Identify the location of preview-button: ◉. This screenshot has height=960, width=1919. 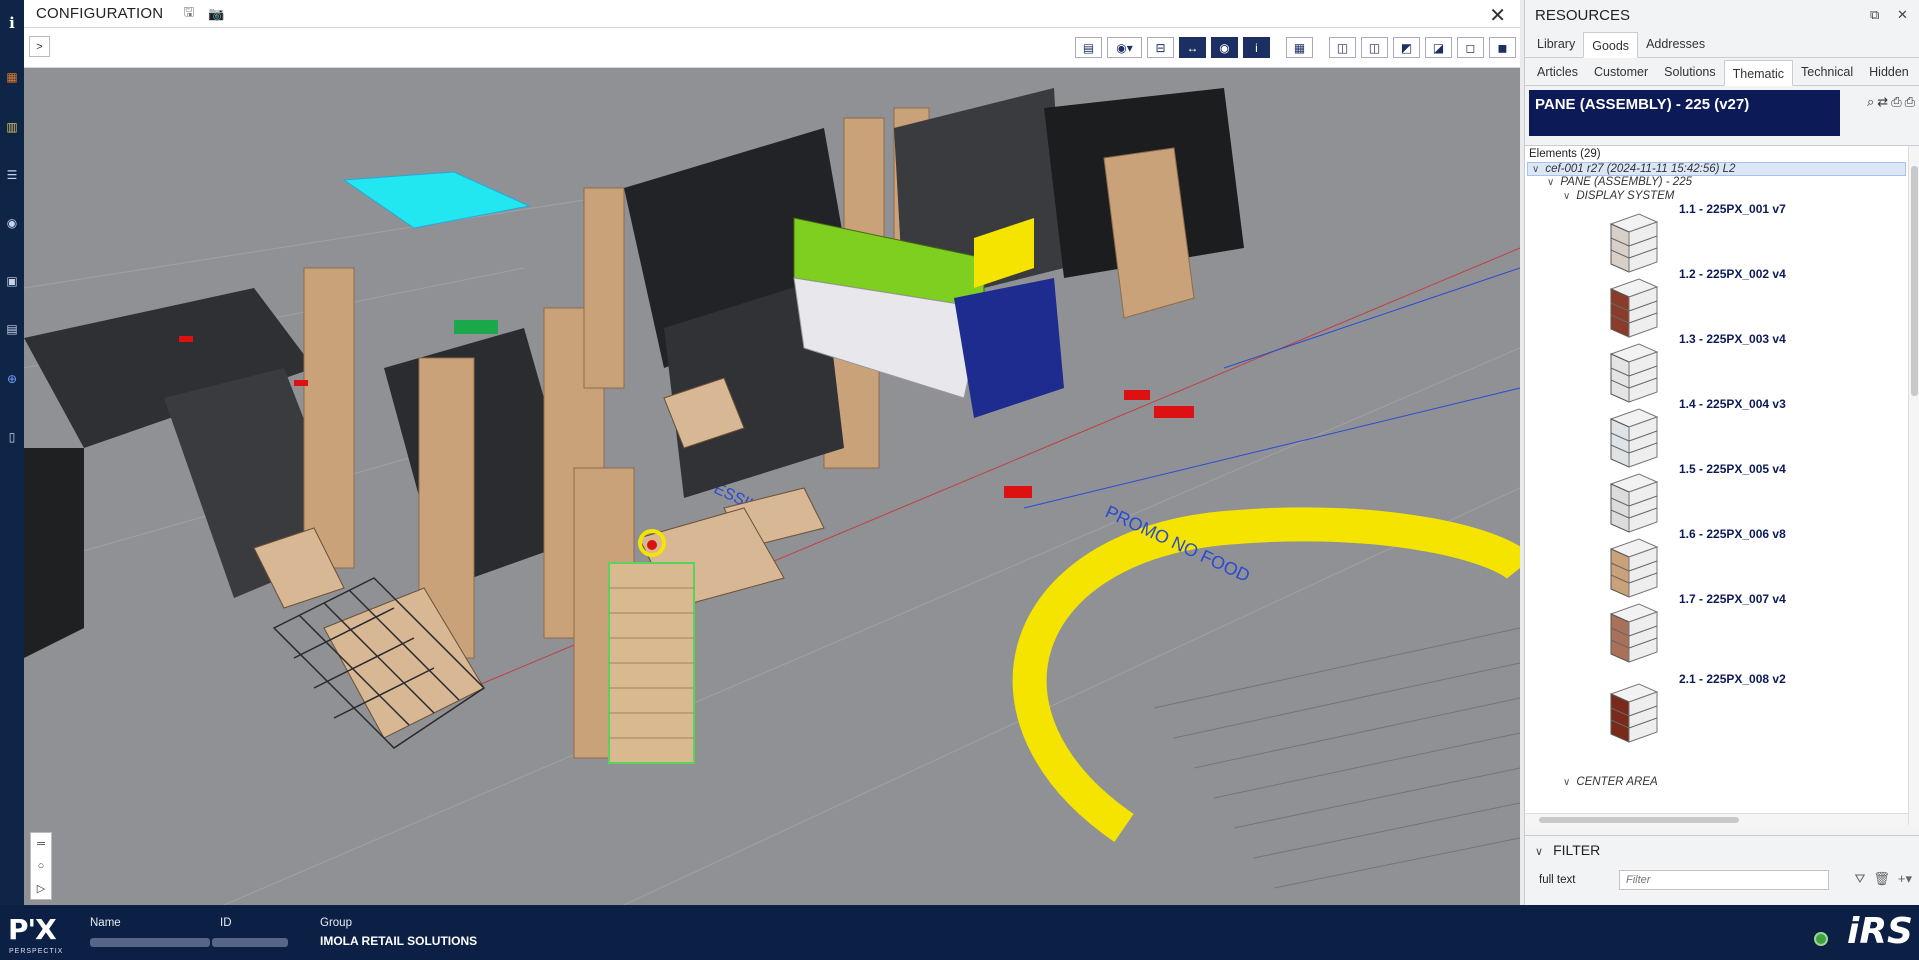
(1224, 47).